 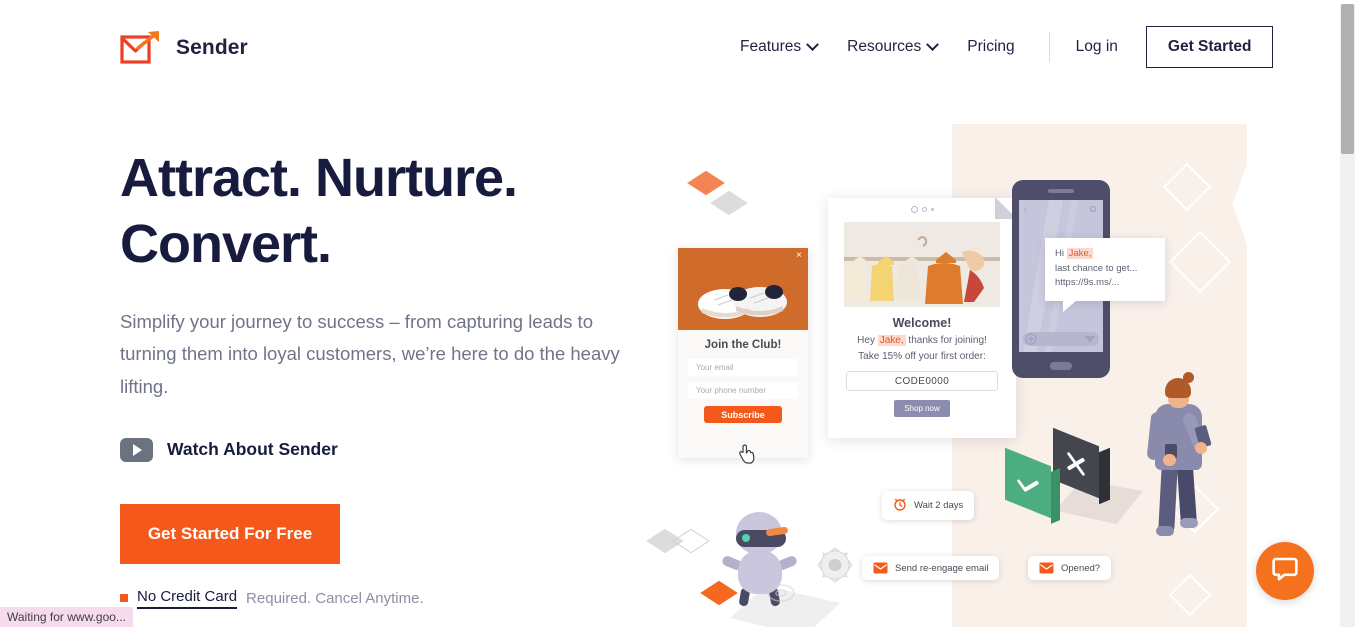 I want to click on nav-item-features-label: Features, so click(x=771, y=46).